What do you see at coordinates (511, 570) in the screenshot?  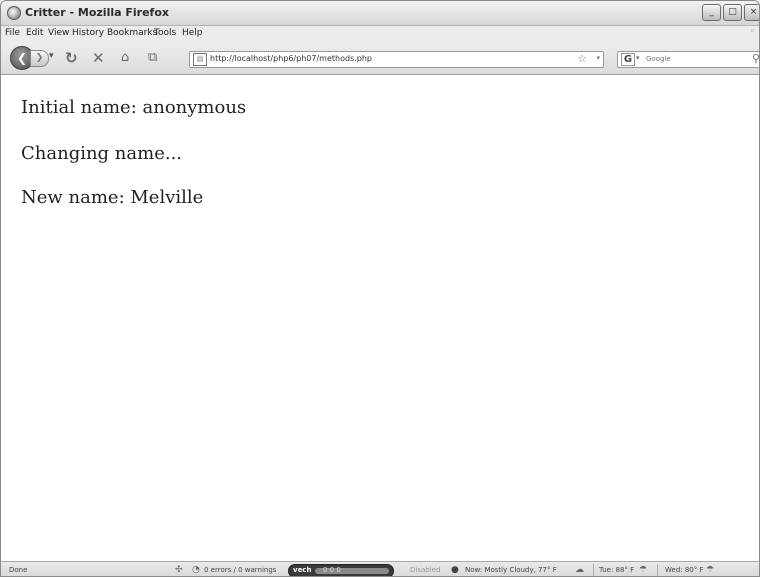 I see `weather-now: Now: Mostly Cloudy, 77° F` at bounding box center [511, 570].